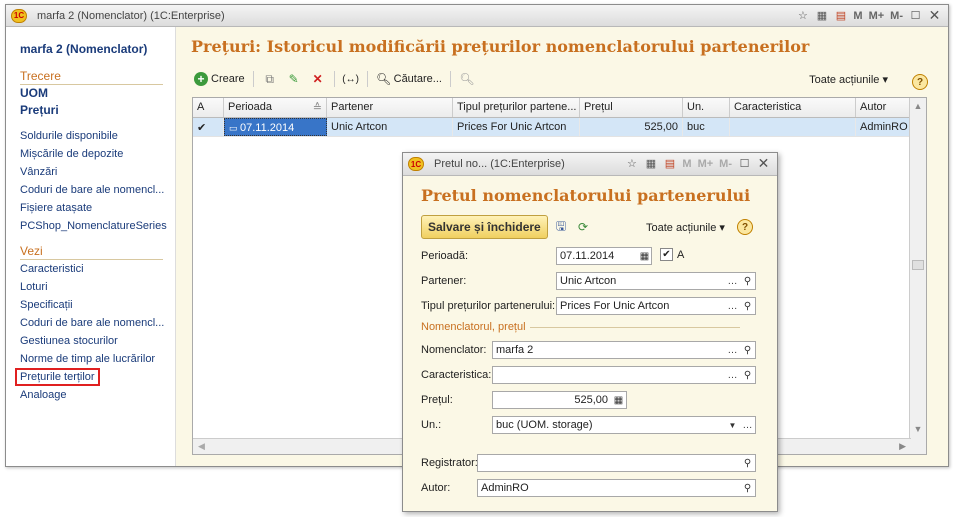 The width and height of the screenshot is (953, 517). Describe the element at coordinates (848, 79) in the screenshot. I see `all-actions-menu: Toate acțiunile ▾` at that location.